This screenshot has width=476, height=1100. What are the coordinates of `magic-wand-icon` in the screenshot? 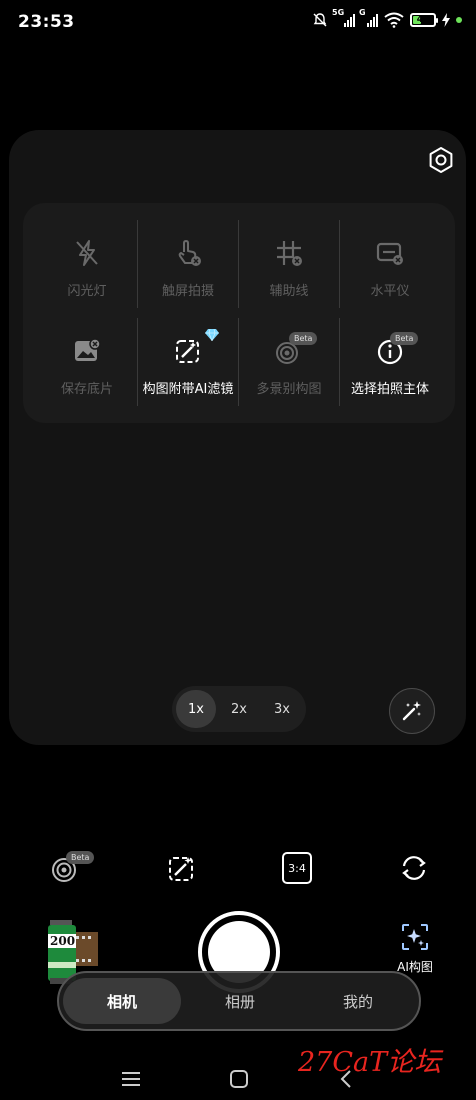 It's located at (411, 711).